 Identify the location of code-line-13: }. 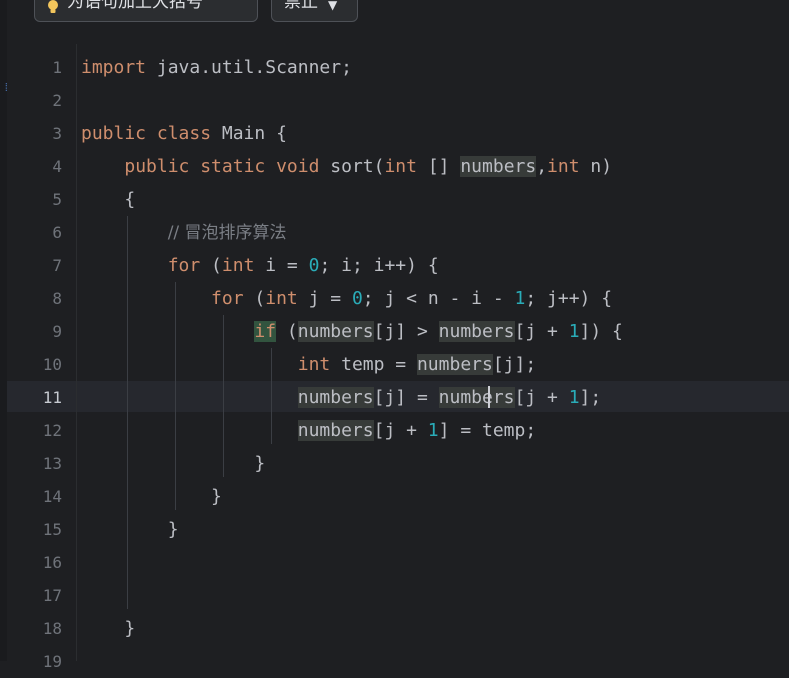
(173, 463).